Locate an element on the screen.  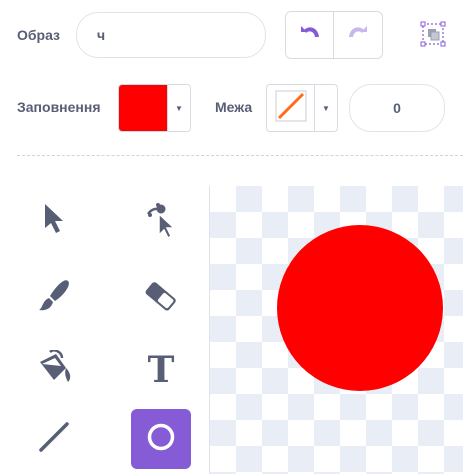
outline-dropdown-caret-icon: ▼ is located at coordinates (325, 108).